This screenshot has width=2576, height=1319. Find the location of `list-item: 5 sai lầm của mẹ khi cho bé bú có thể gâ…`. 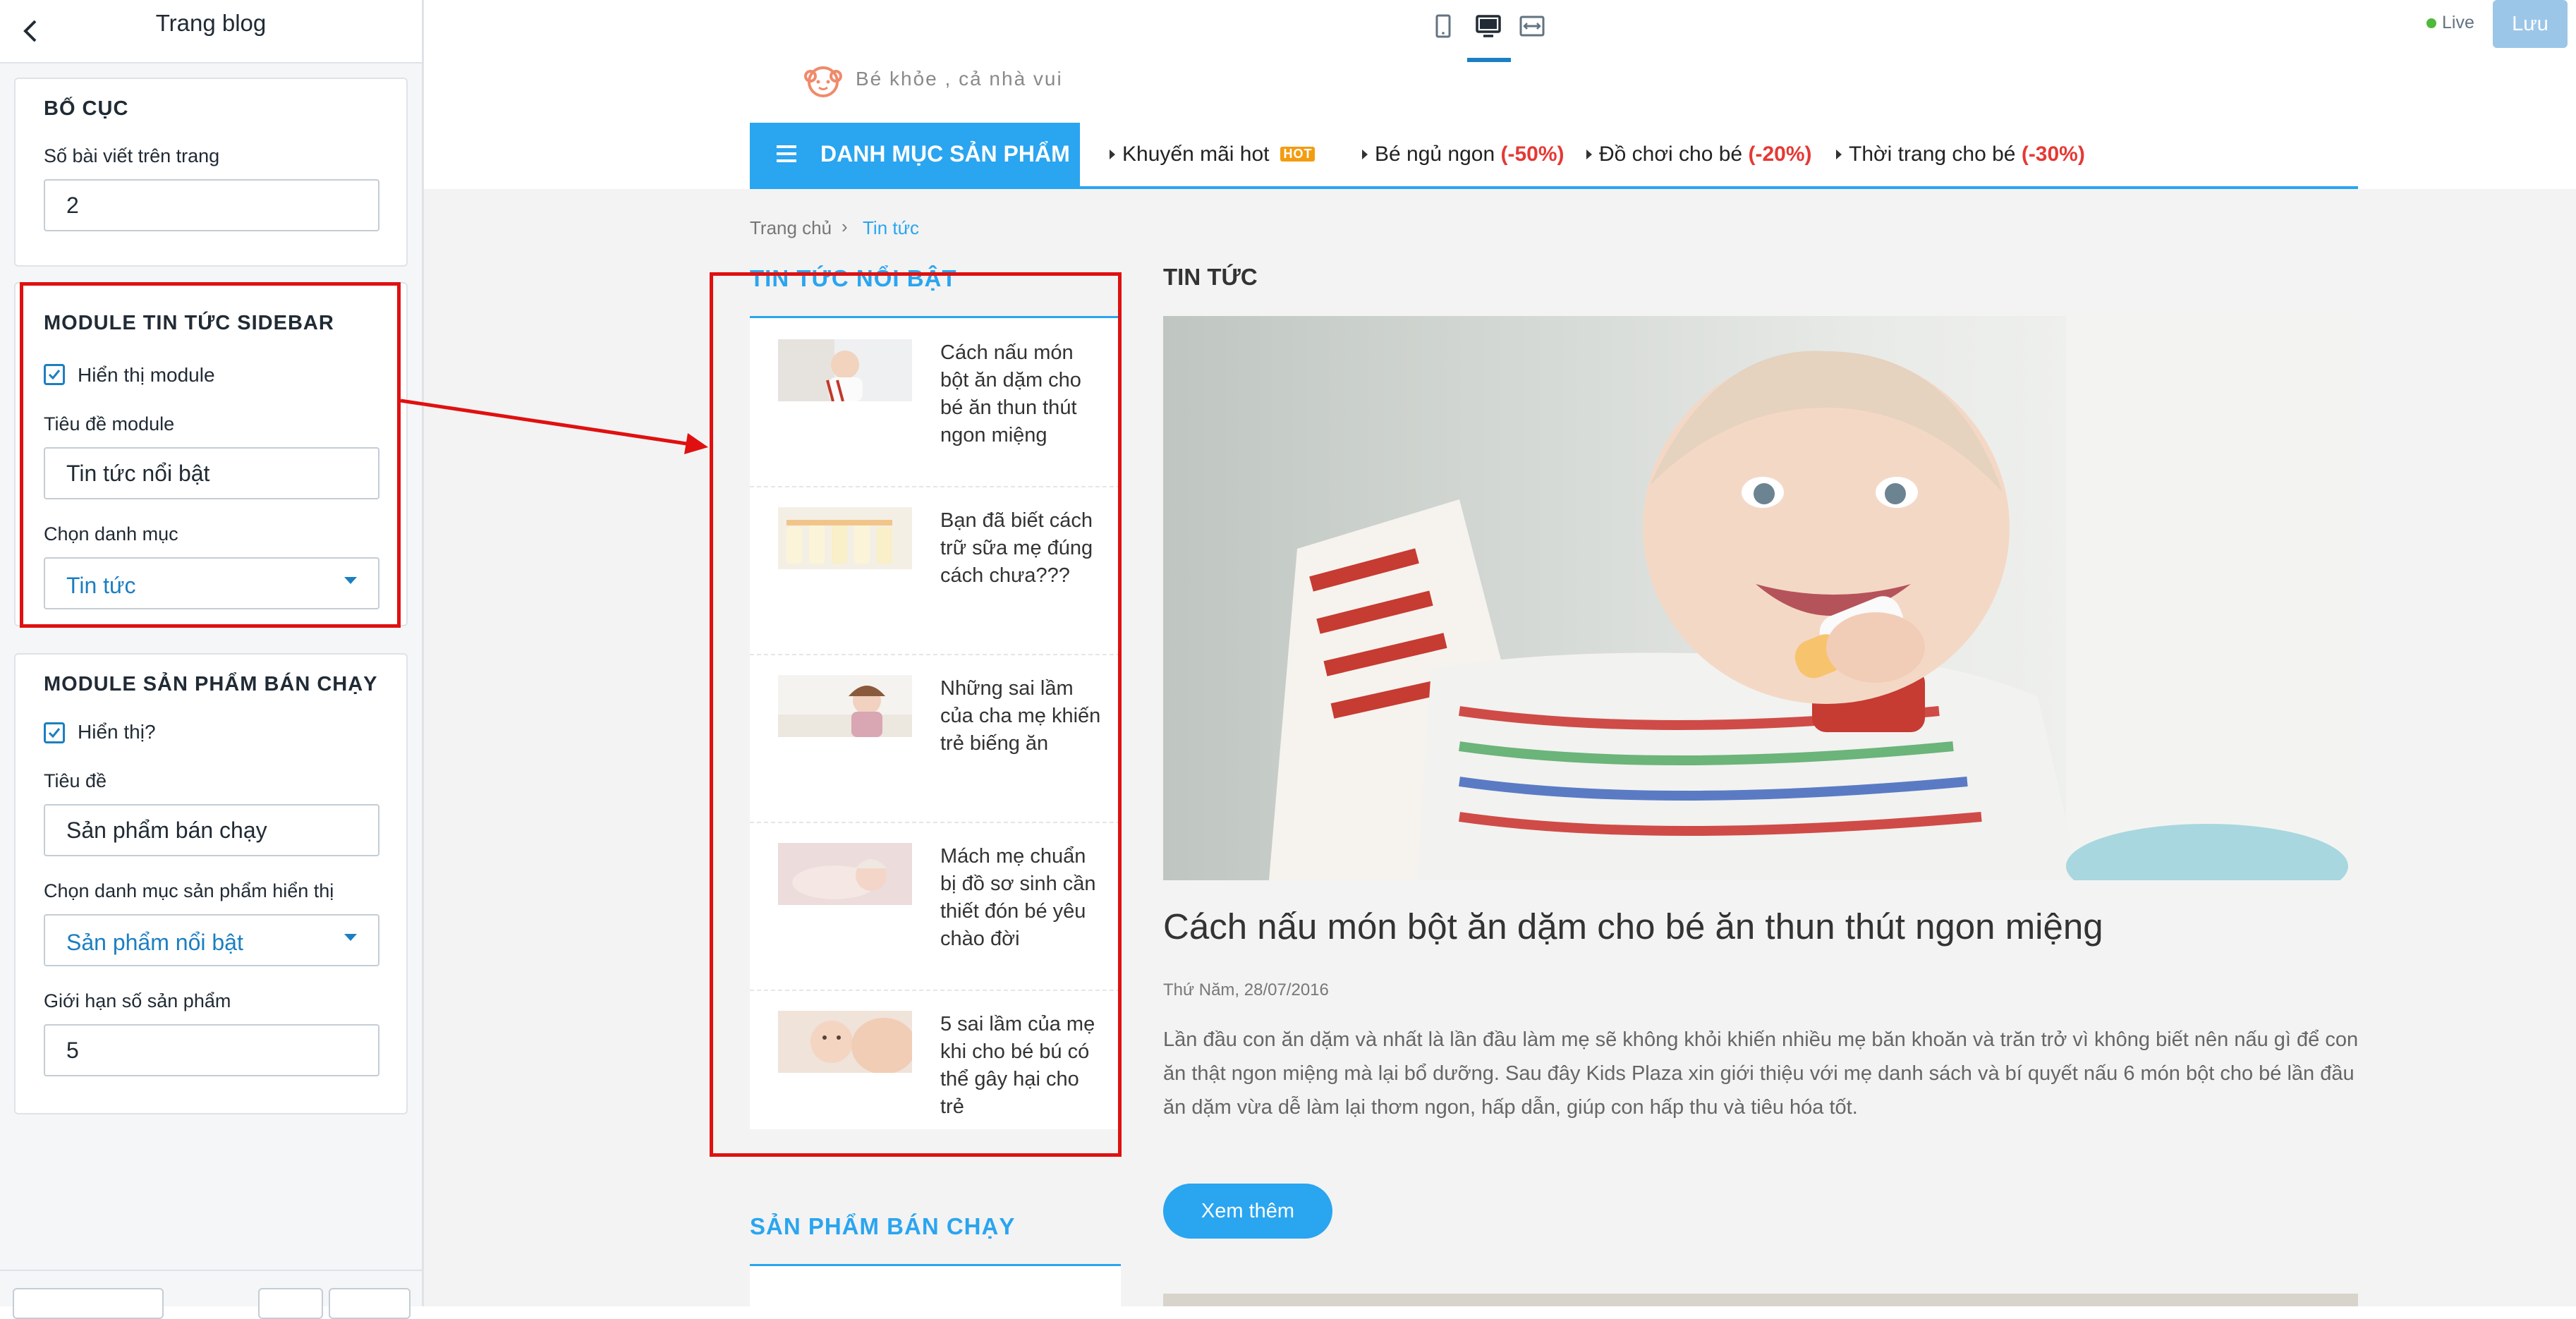

list-item: 5 sai lầm của mẹ khi cho bé bú có thể gâ… is located at coordinates (935, 1073).